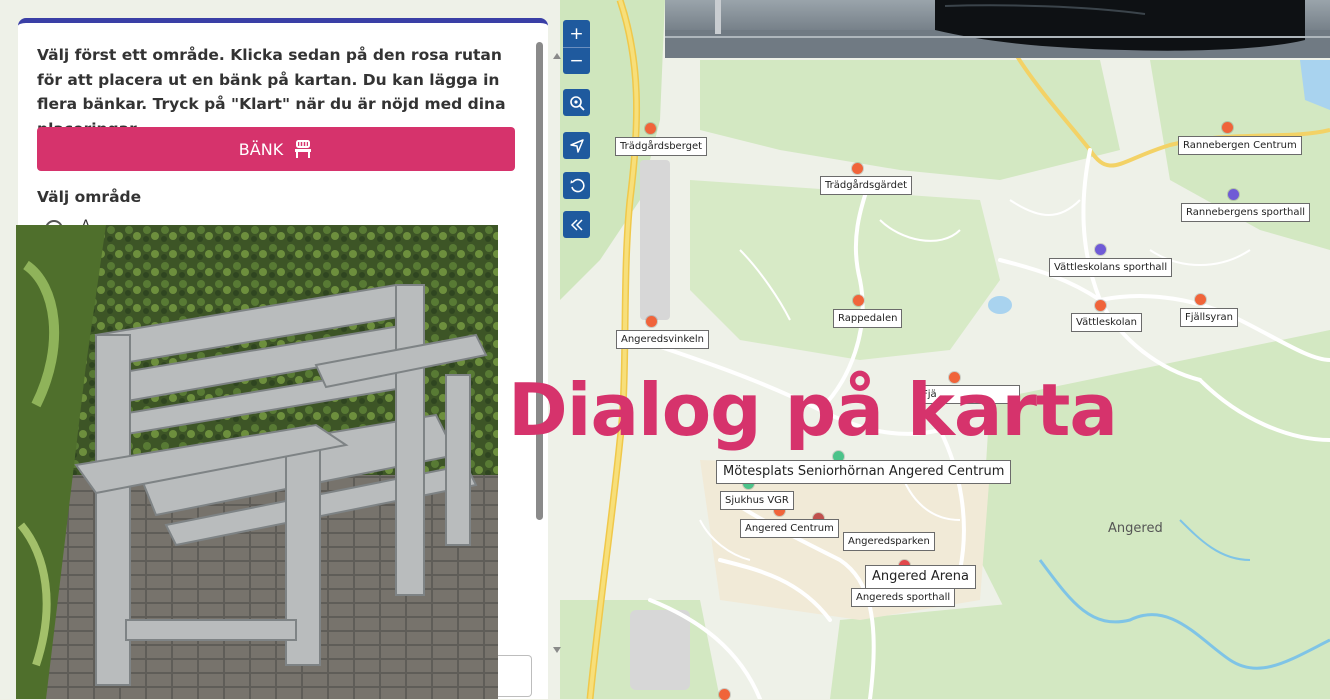 The height and width of the screenshot is (700, 1330). What do you see at coordinates (920, 577) in the screenshot?
I see `poi-label: Angered Arena` at bounding box center [920, 577].